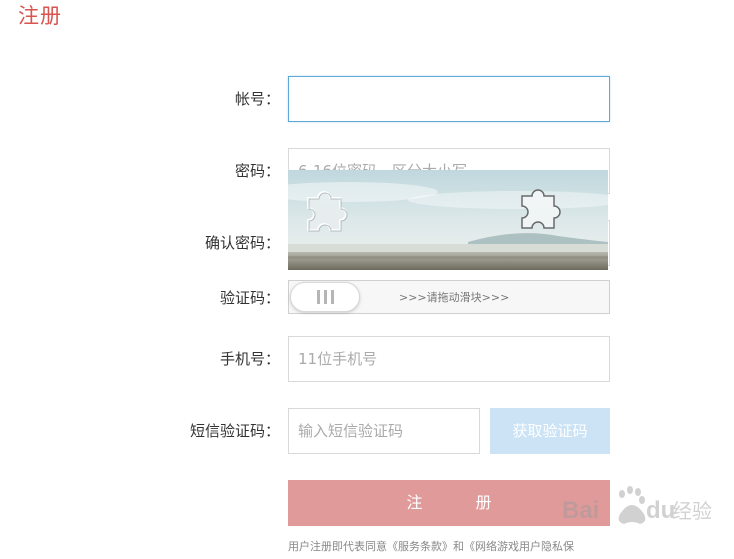  I want to click on svg-text: Bai, so click(580, 510).